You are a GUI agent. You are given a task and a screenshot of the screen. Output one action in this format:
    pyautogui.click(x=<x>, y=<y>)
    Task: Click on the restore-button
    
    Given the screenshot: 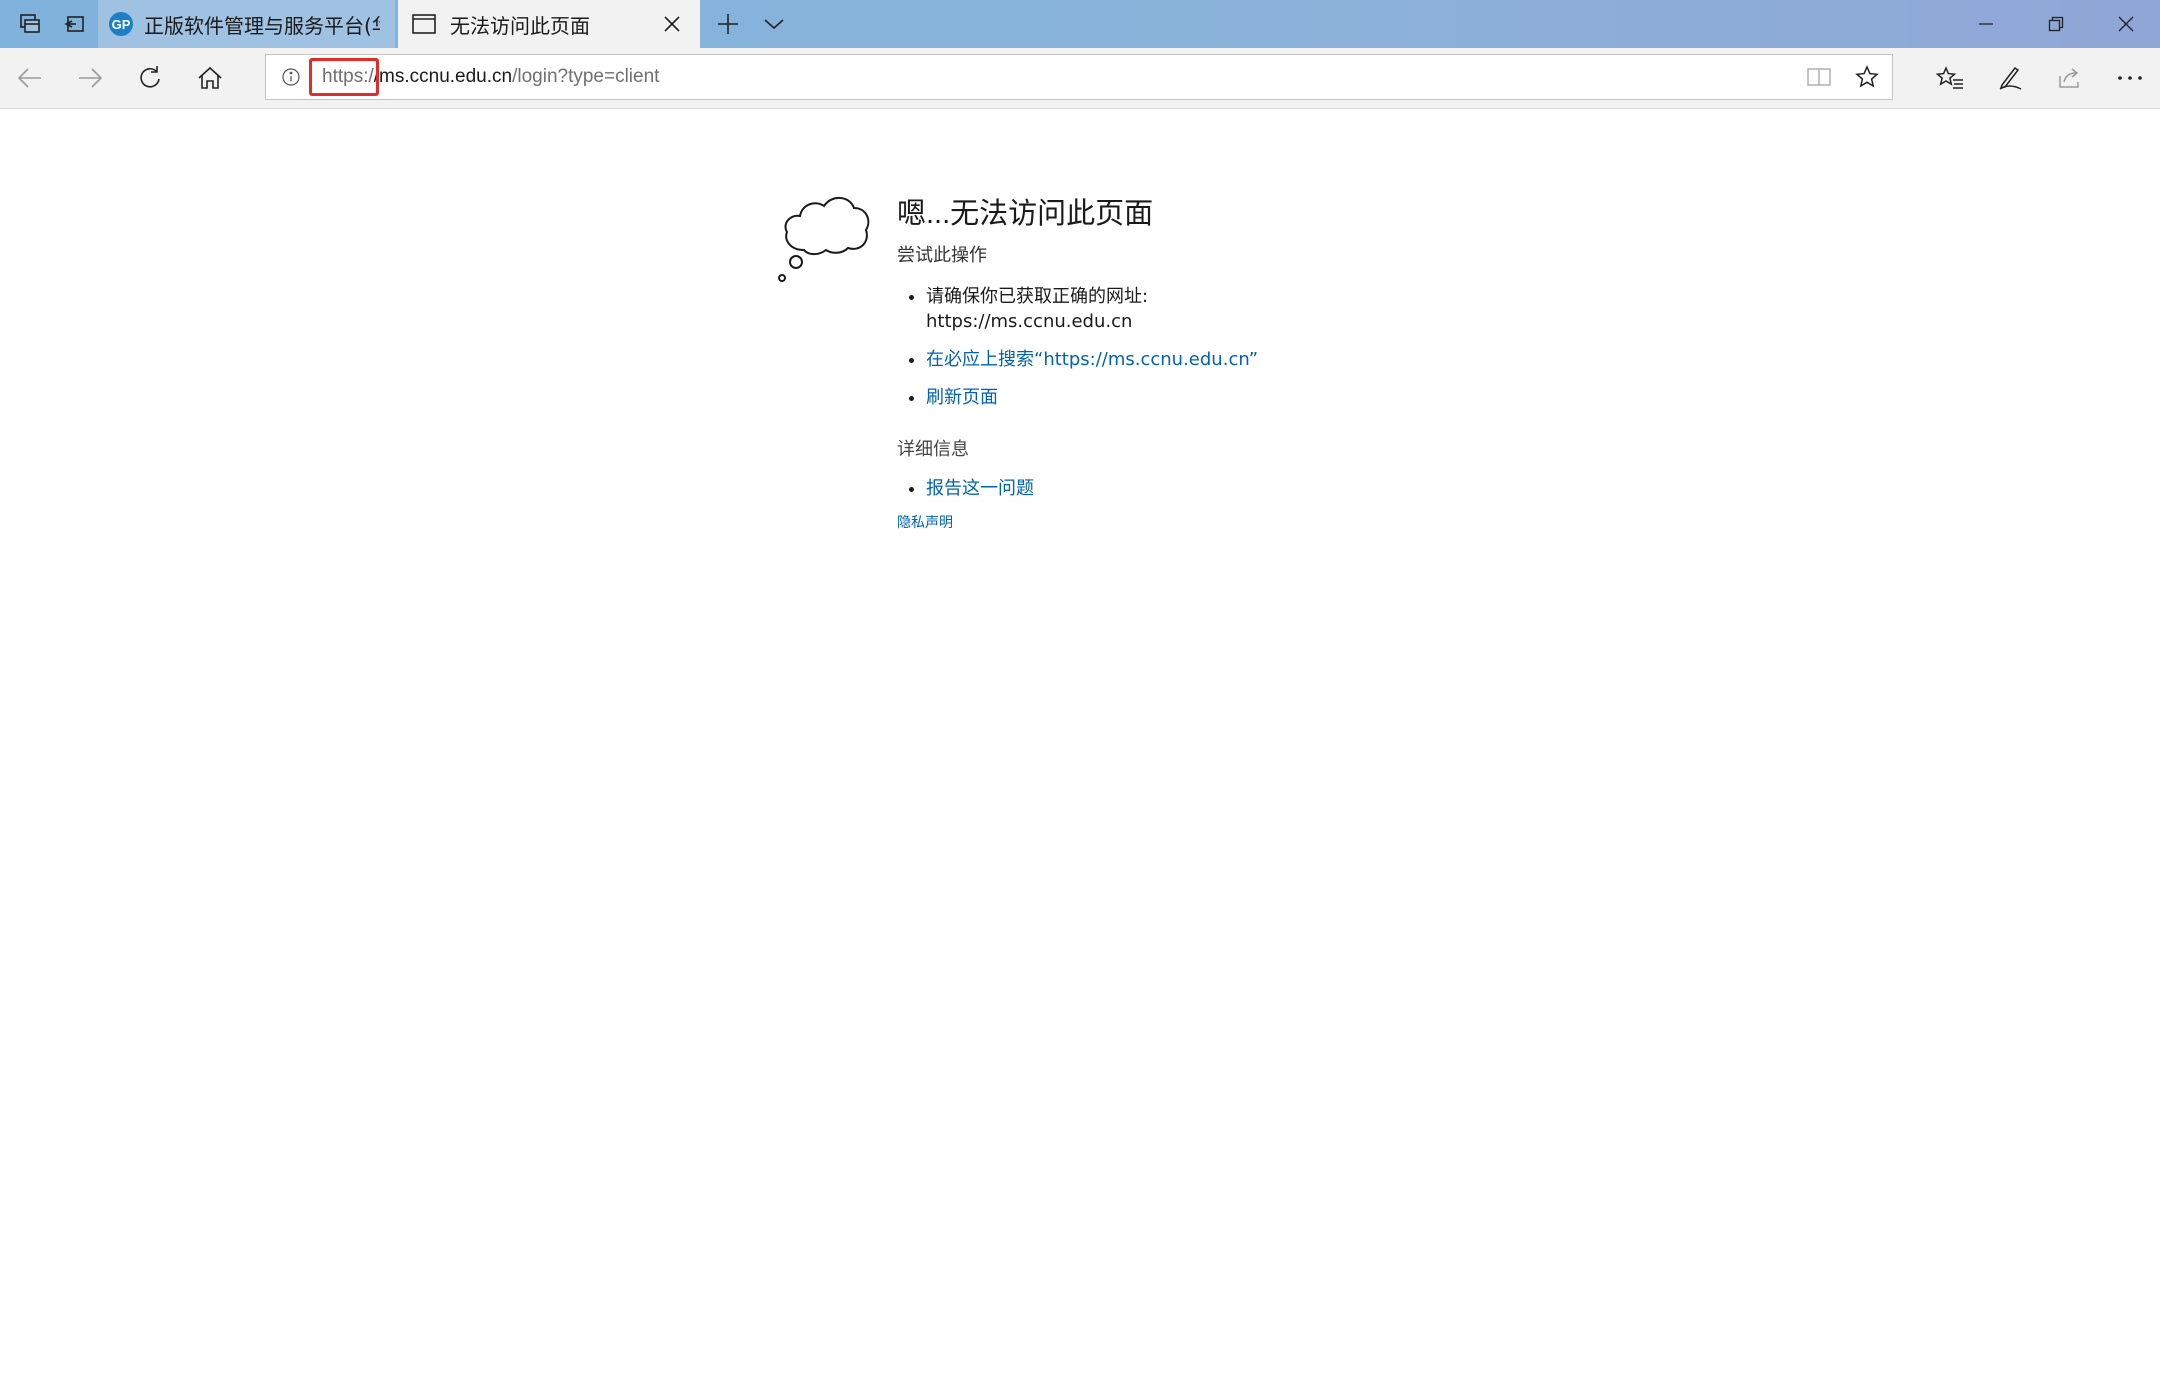 What is the action you would take?
    pyautogui.click(x=2056, y=24)
    